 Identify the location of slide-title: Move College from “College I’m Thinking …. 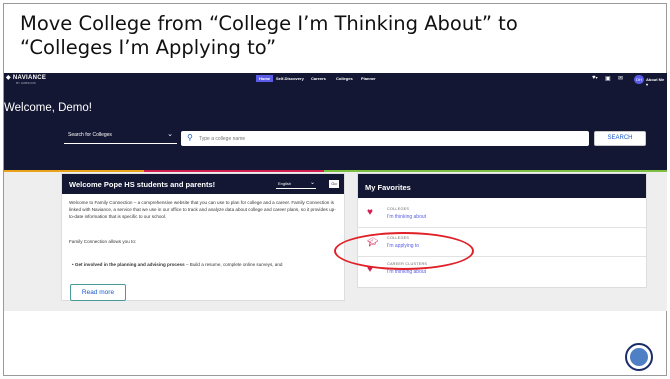
(320, 36).